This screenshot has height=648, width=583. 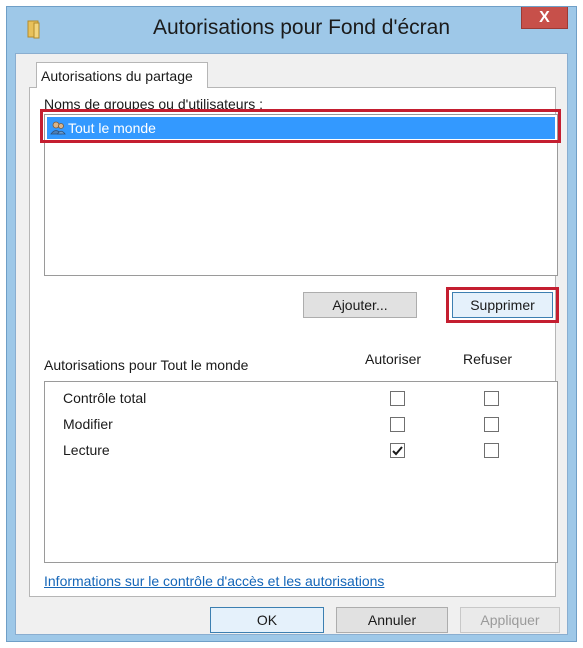 I want to click on checkbox-deny-read, so click(x=491, y=450).